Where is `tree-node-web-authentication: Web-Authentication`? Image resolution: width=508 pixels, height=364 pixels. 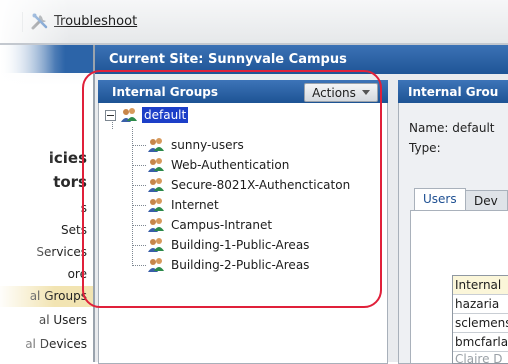 tree-node-web-authentication: Web-Authentication is located at coordinates (219, 165).